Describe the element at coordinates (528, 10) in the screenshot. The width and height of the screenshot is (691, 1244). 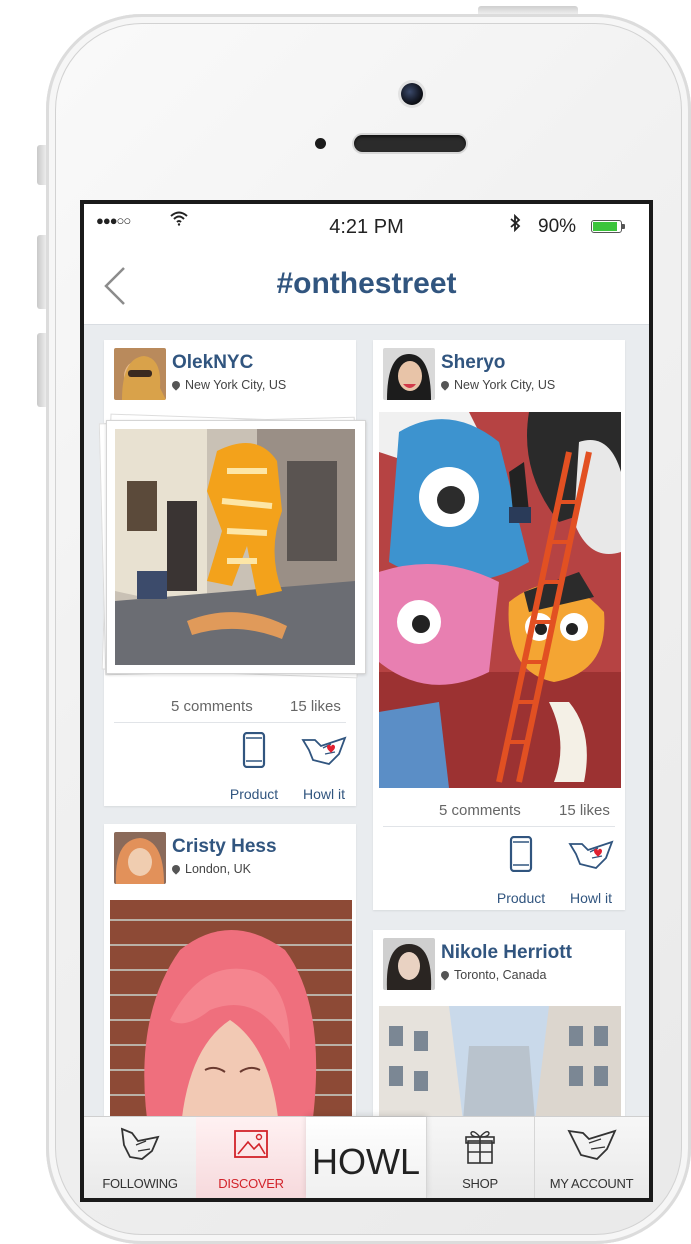
I see `power-button` at that location.